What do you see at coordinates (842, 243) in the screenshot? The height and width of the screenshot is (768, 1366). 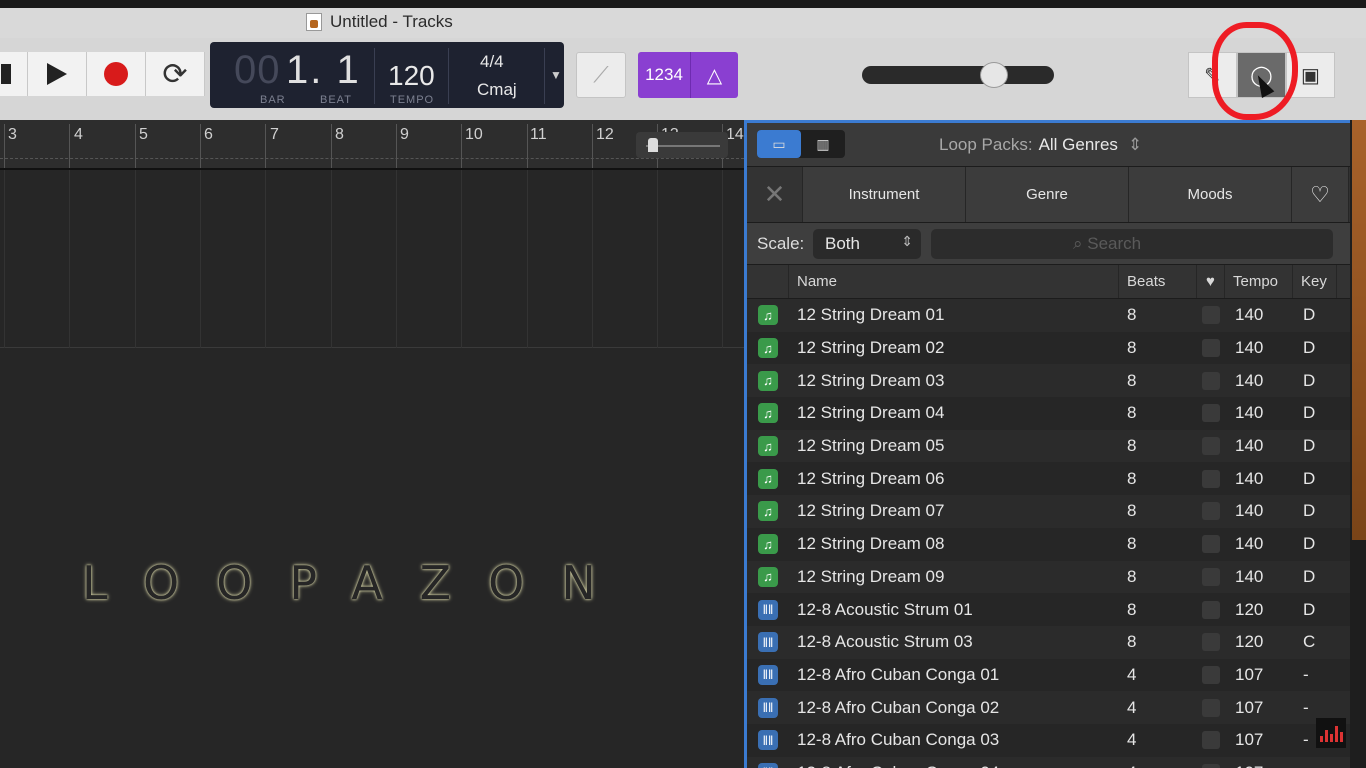 I see `scale-value: Both` at bounding box center [842, 243].